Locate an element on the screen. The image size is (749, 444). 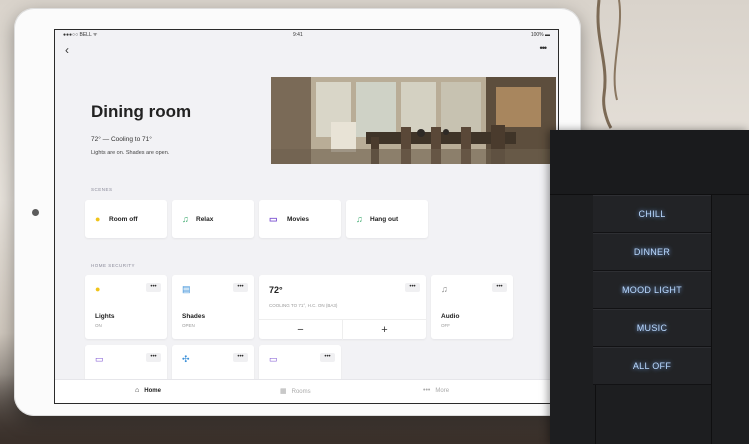
decrease-temperature-button: − is located at coordinates (301, 329).